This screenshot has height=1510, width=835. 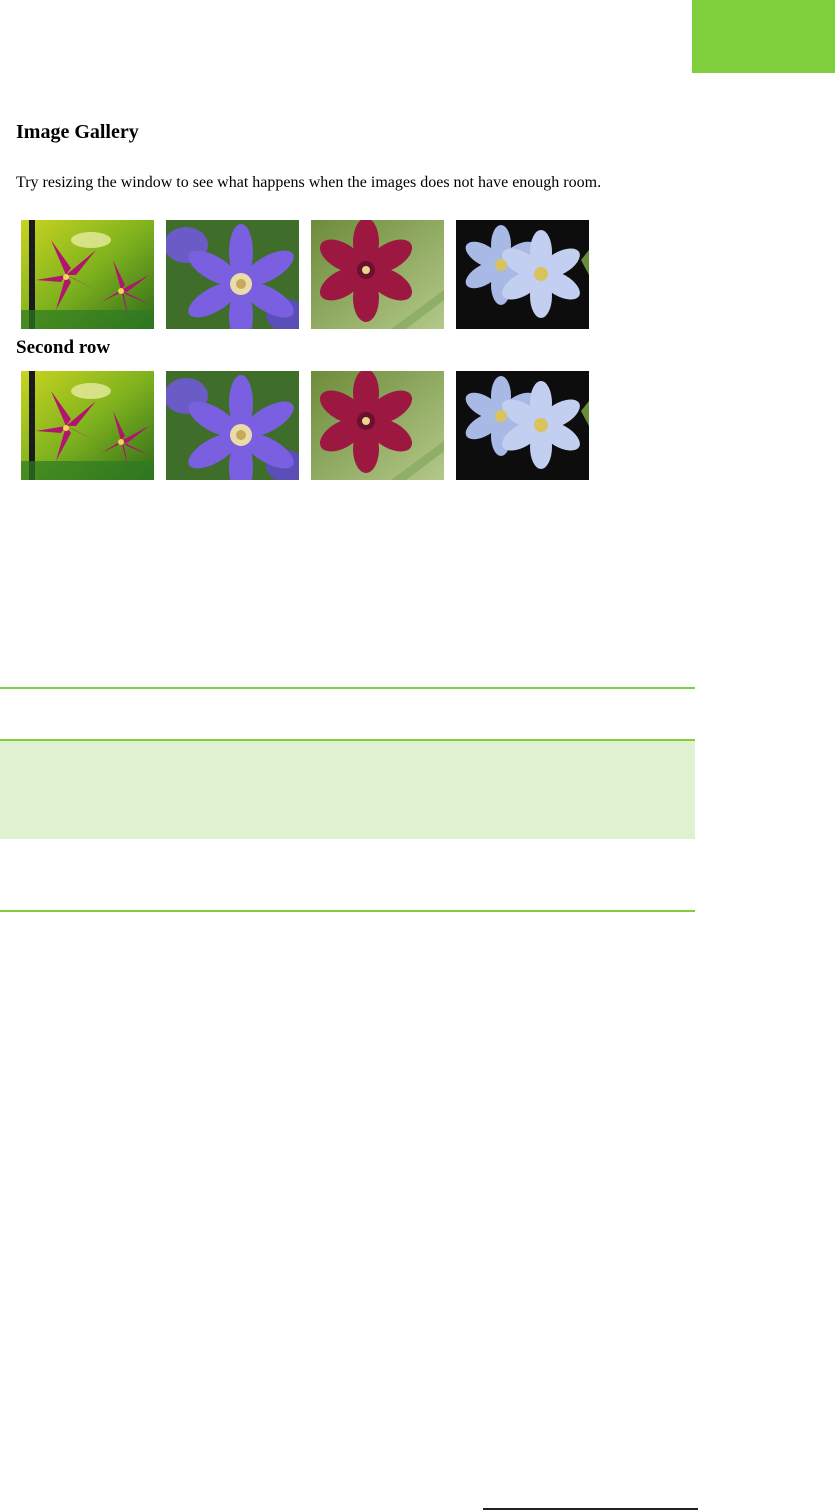 What do you see at coordinates (763, 36) in the screenshot?
I see `green-header-block` at bounding box center [763, 36].